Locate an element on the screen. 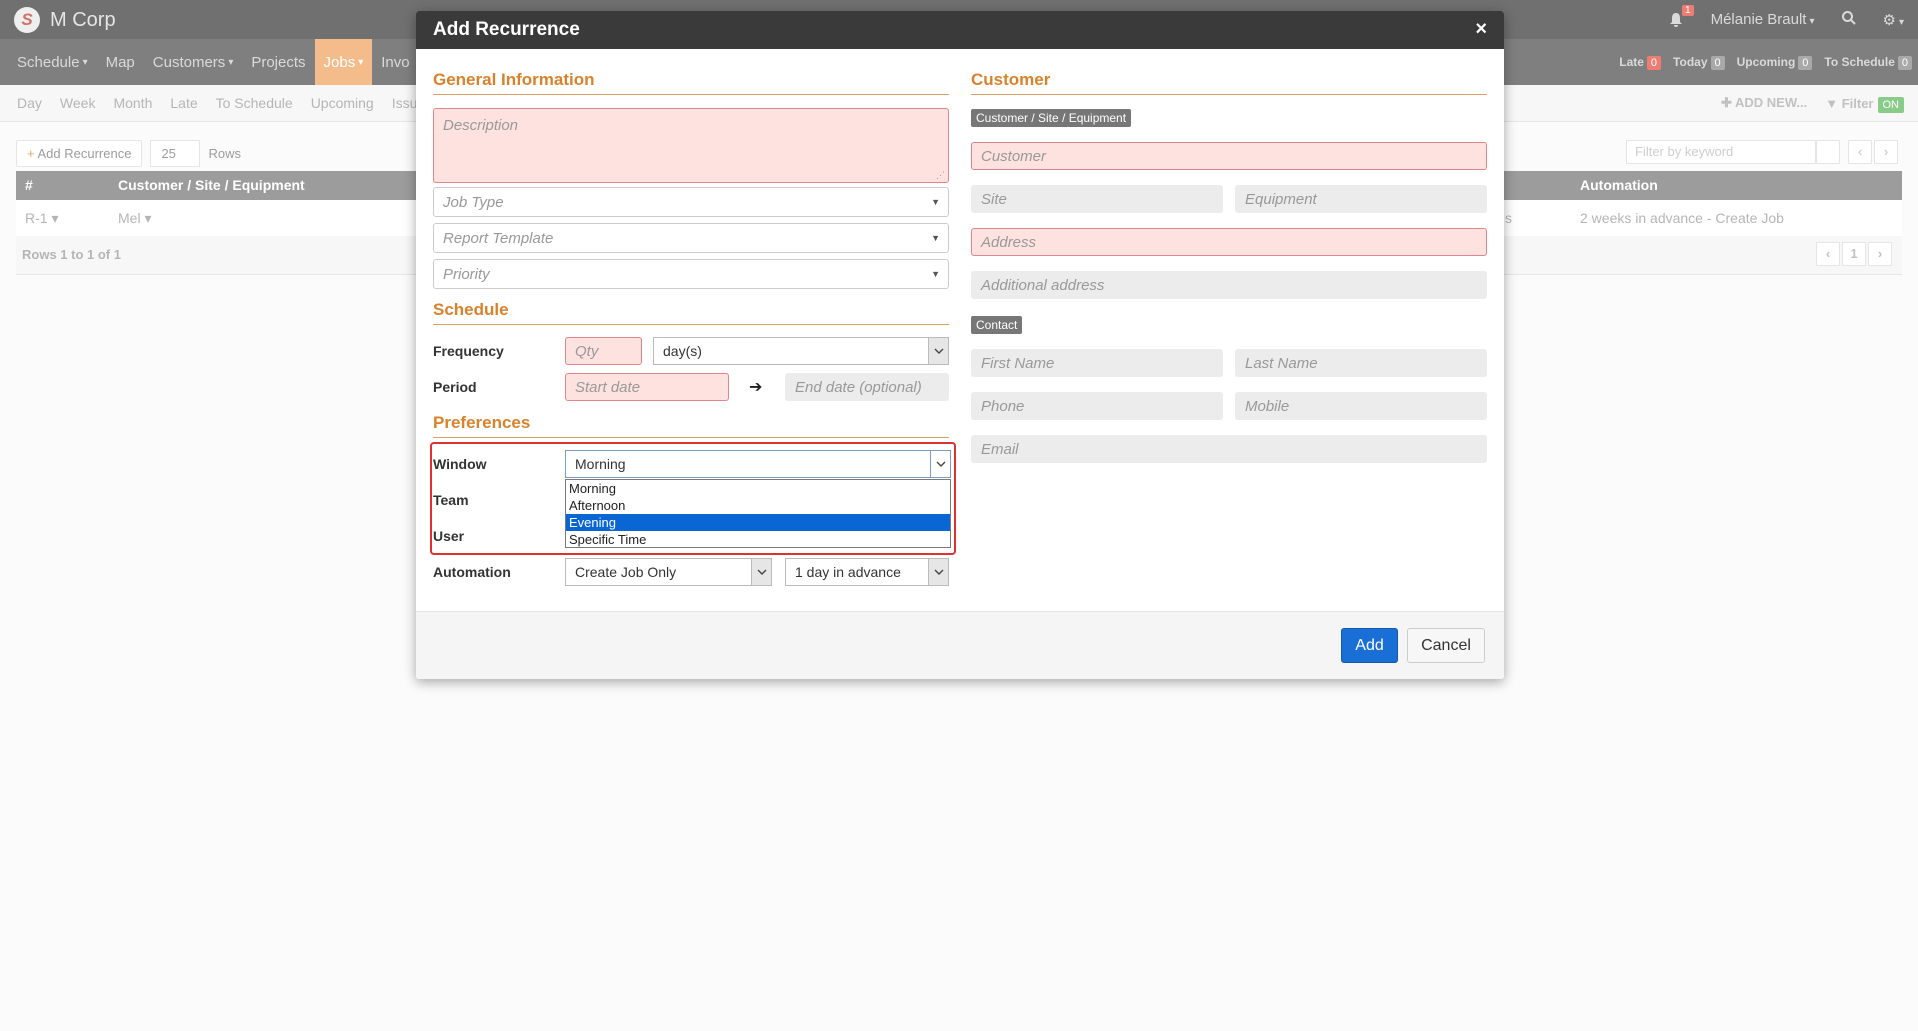 The height and width of the screenshot is (1031, 1918). report-template-placeholder: Report Template is located at coordinates (498, 238).